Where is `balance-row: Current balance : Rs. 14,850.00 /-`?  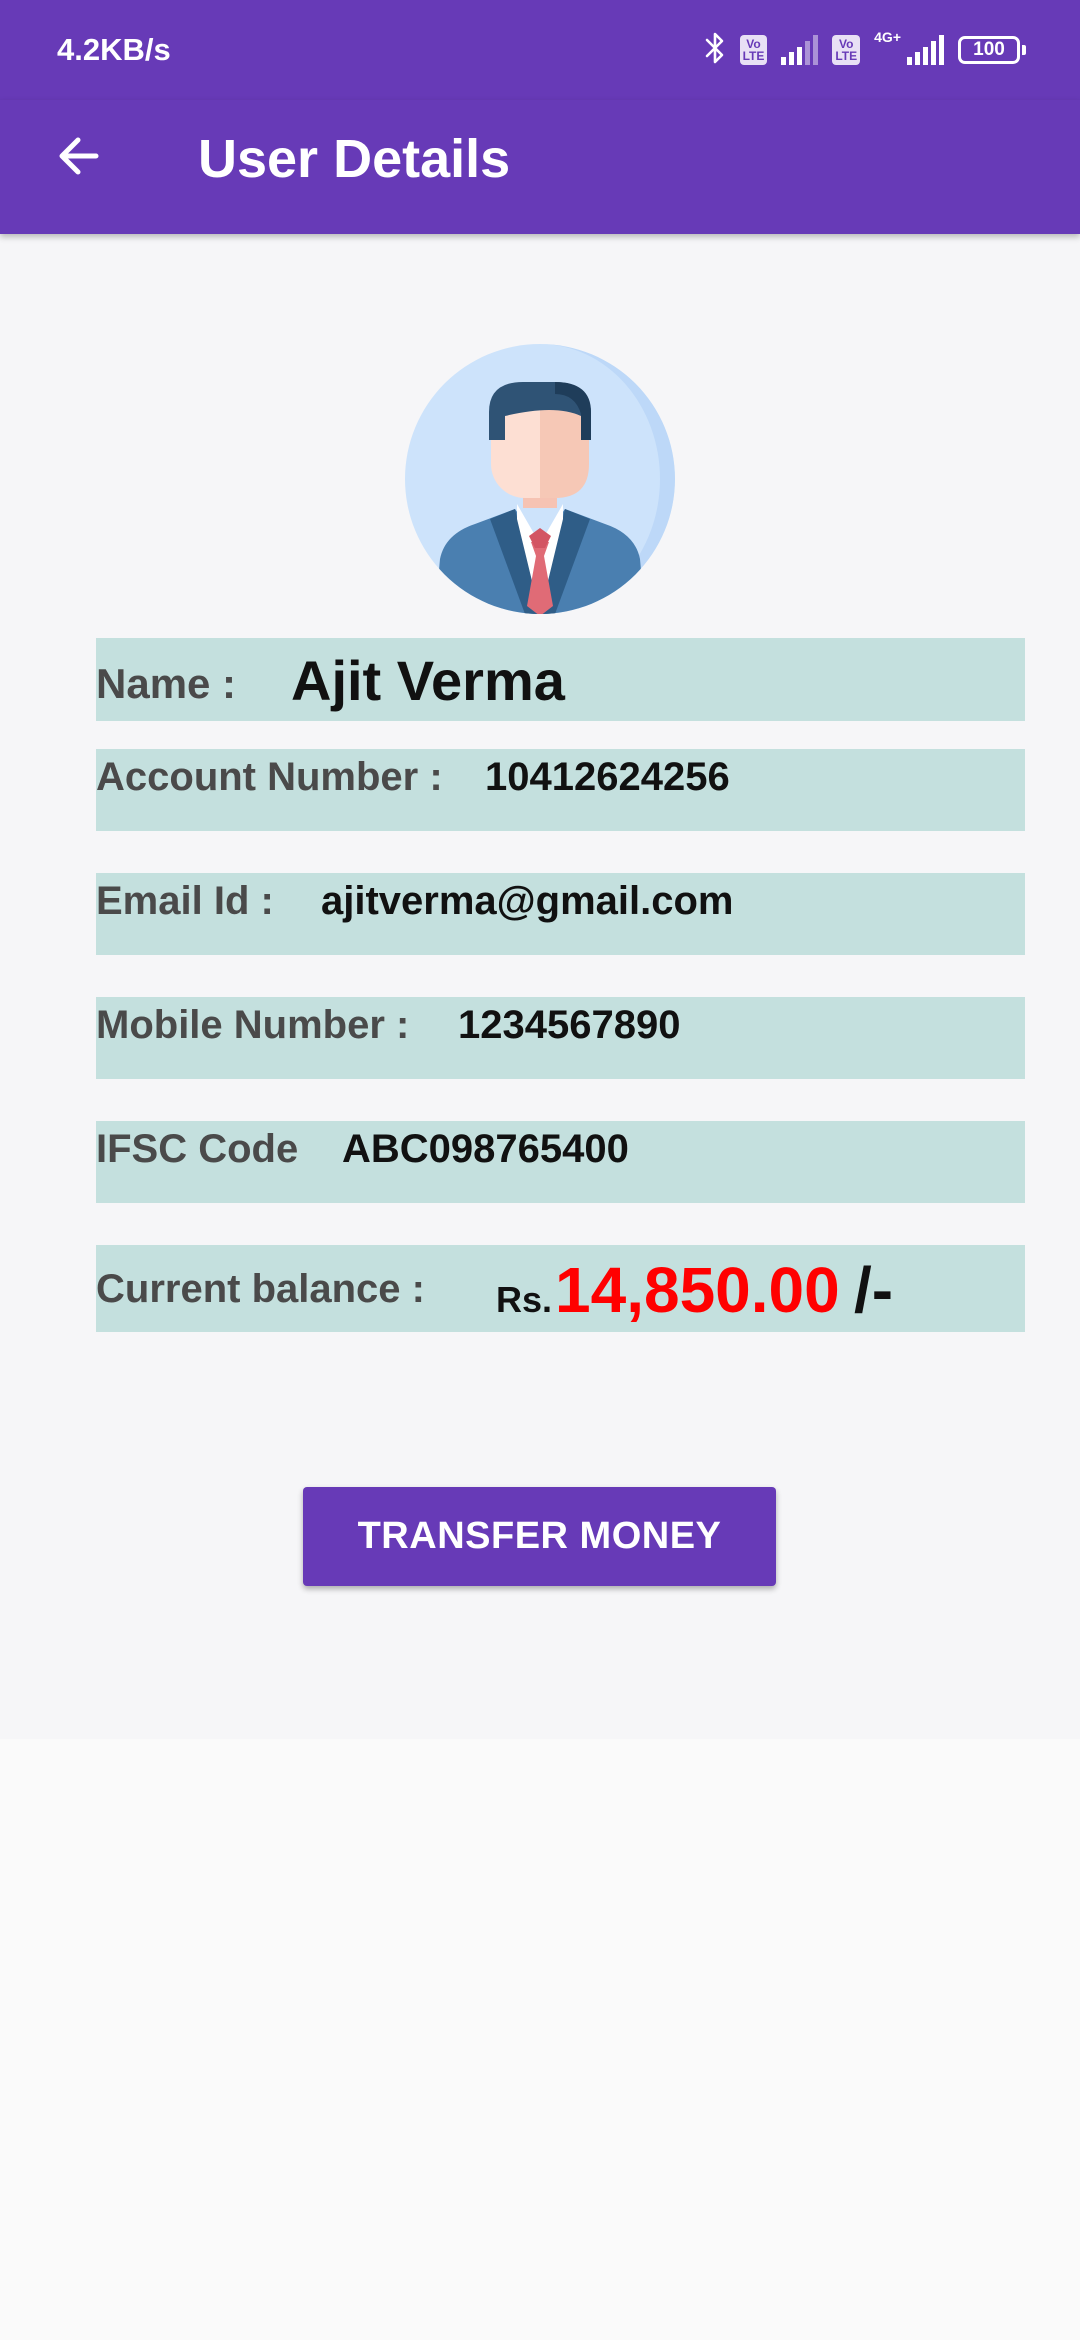
balance-row: Current balance : Rs. 14,850.00 /- is located at coordinates (560, 1288).